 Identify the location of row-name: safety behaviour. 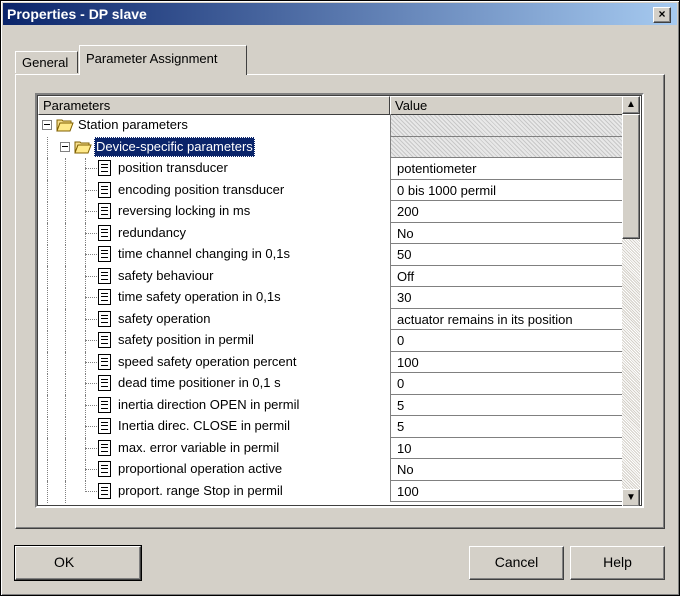
(214, 276).